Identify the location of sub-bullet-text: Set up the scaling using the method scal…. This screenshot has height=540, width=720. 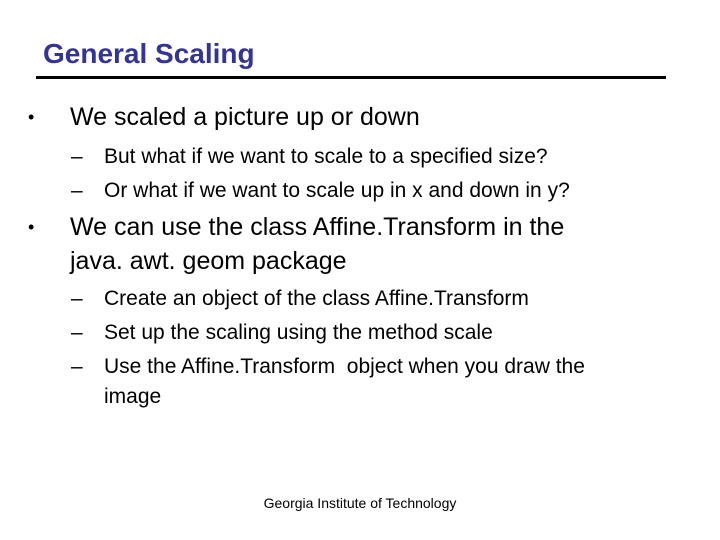
(298, 332).